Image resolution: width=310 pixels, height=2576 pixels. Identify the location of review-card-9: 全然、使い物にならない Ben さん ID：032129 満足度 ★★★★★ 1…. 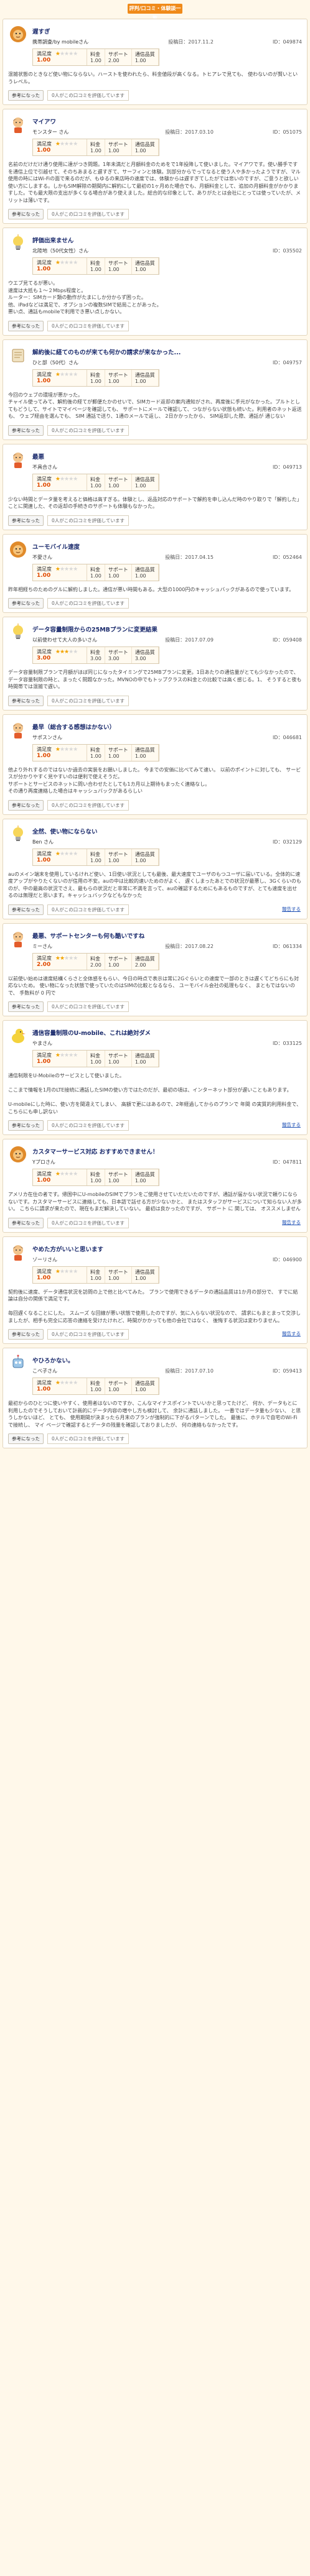
(155, 868).